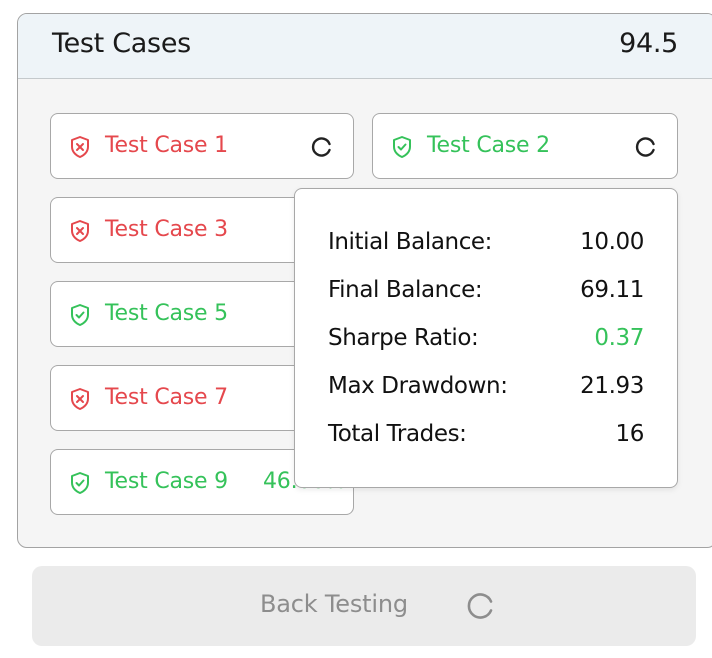 The width and height of the screenshot is (712, 658). What do you see at coordinates (365, 46) in the screenshot?
I see `panel-header: Test Cases 94.5` at bounding box center [365, 46].